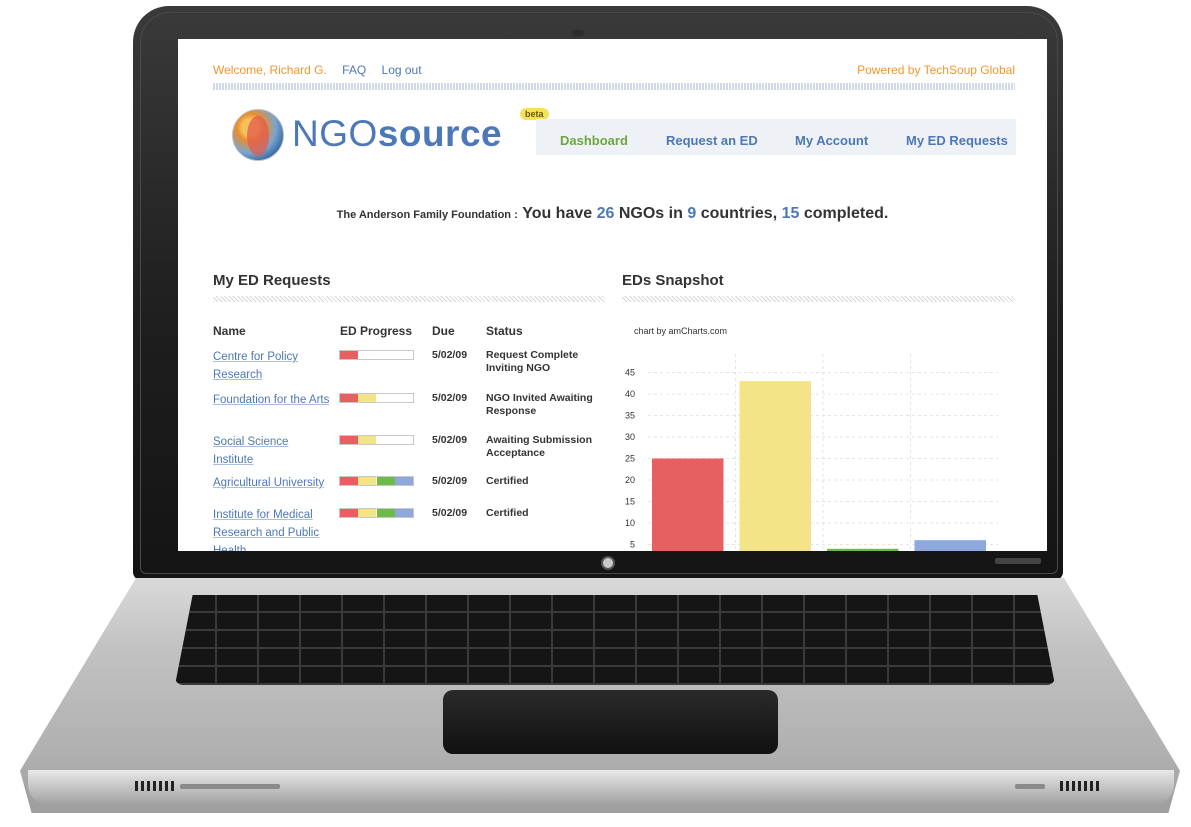 This screenshot has width=1191, height=827. What do you see at coordinates (1030, 786) in the screenshot?
I see `front-badge-right` at bounding box center [1030, 786].